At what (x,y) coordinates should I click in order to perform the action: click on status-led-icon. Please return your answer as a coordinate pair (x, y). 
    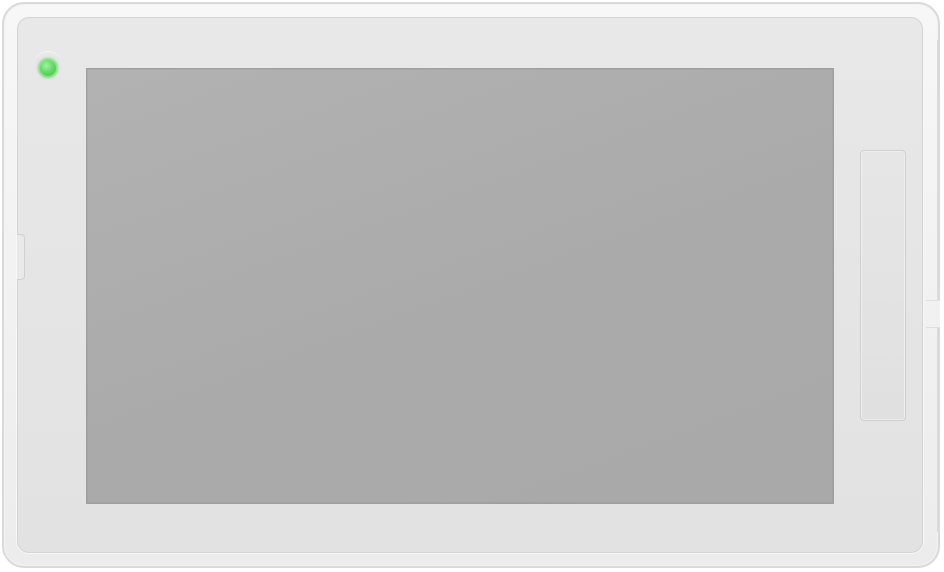
    Looking at the image, I should click on (48, 68).